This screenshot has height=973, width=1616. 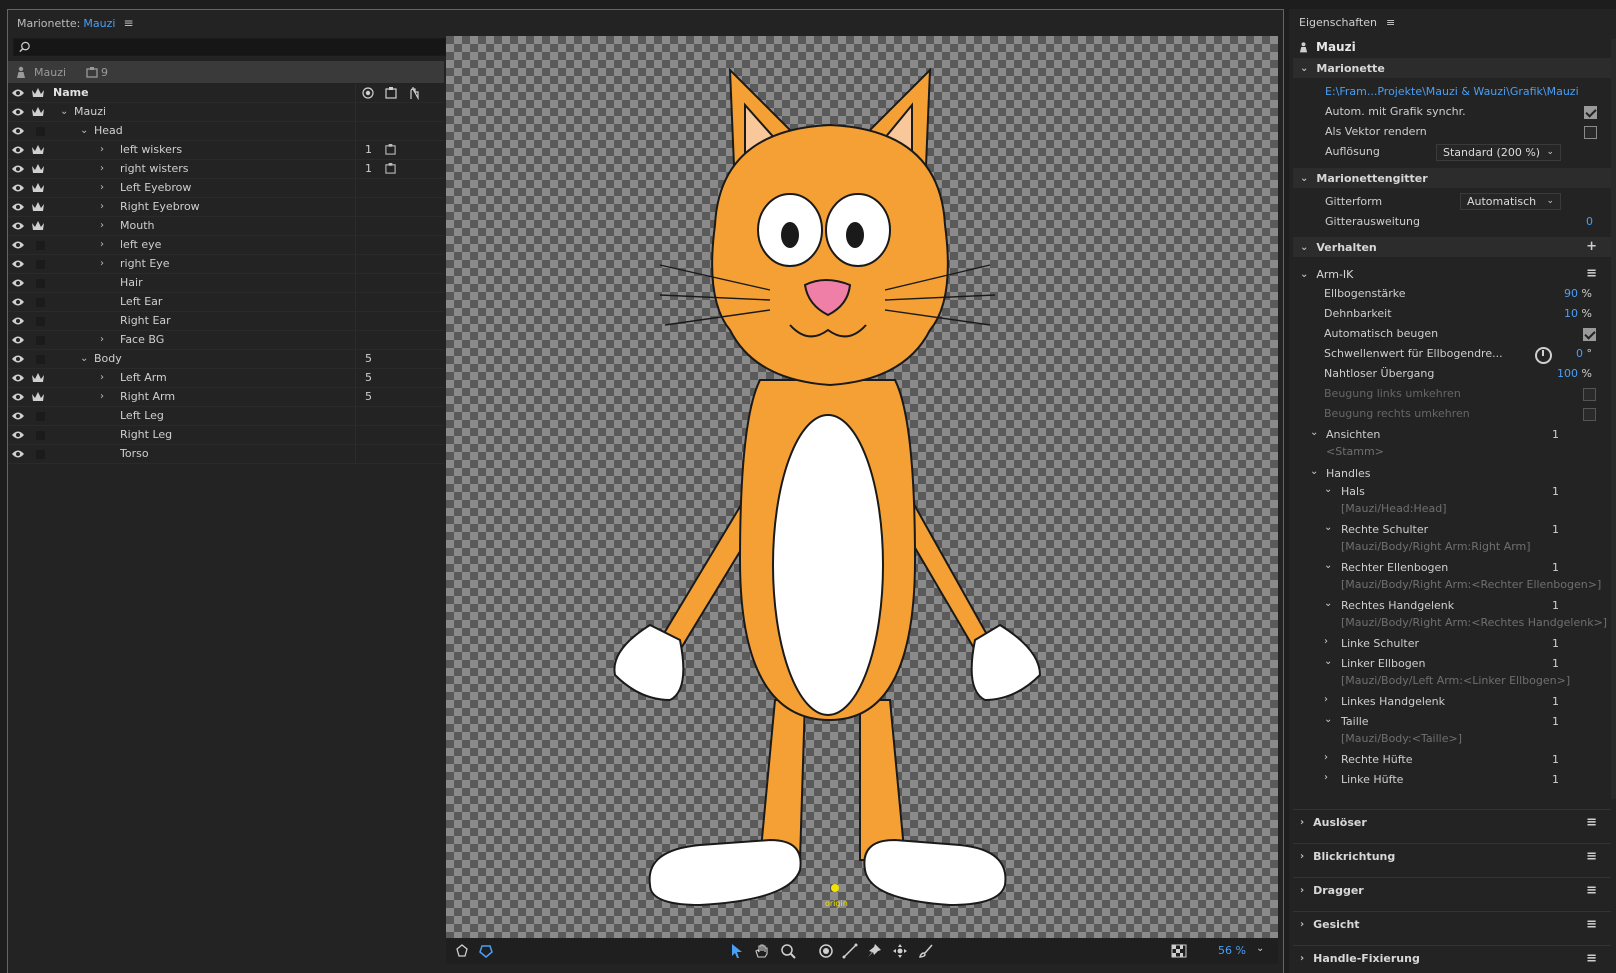 What do you see at coordinates (226, 283) in the screenshot?
I see `layer-row: Hair` at bounding box center [226, 283].